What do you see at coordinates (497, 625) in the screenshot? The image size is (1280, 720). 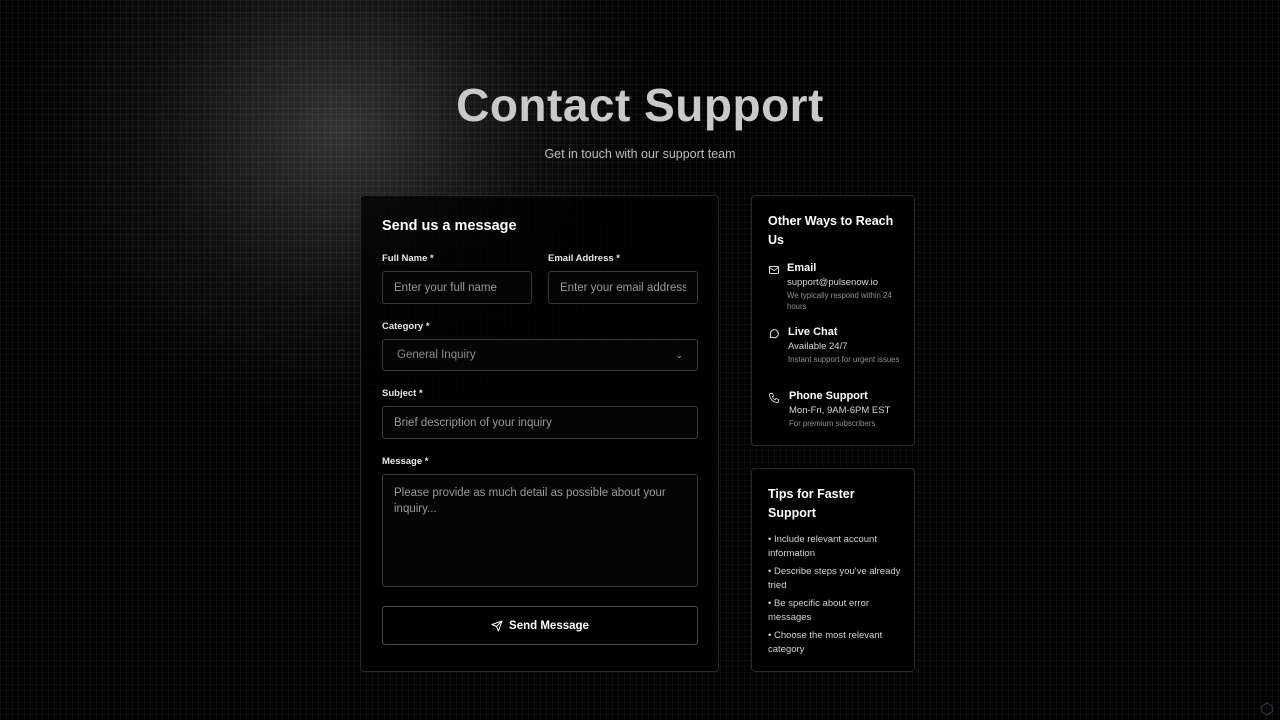 I see `send-icon` at bounding box center [497, 625].